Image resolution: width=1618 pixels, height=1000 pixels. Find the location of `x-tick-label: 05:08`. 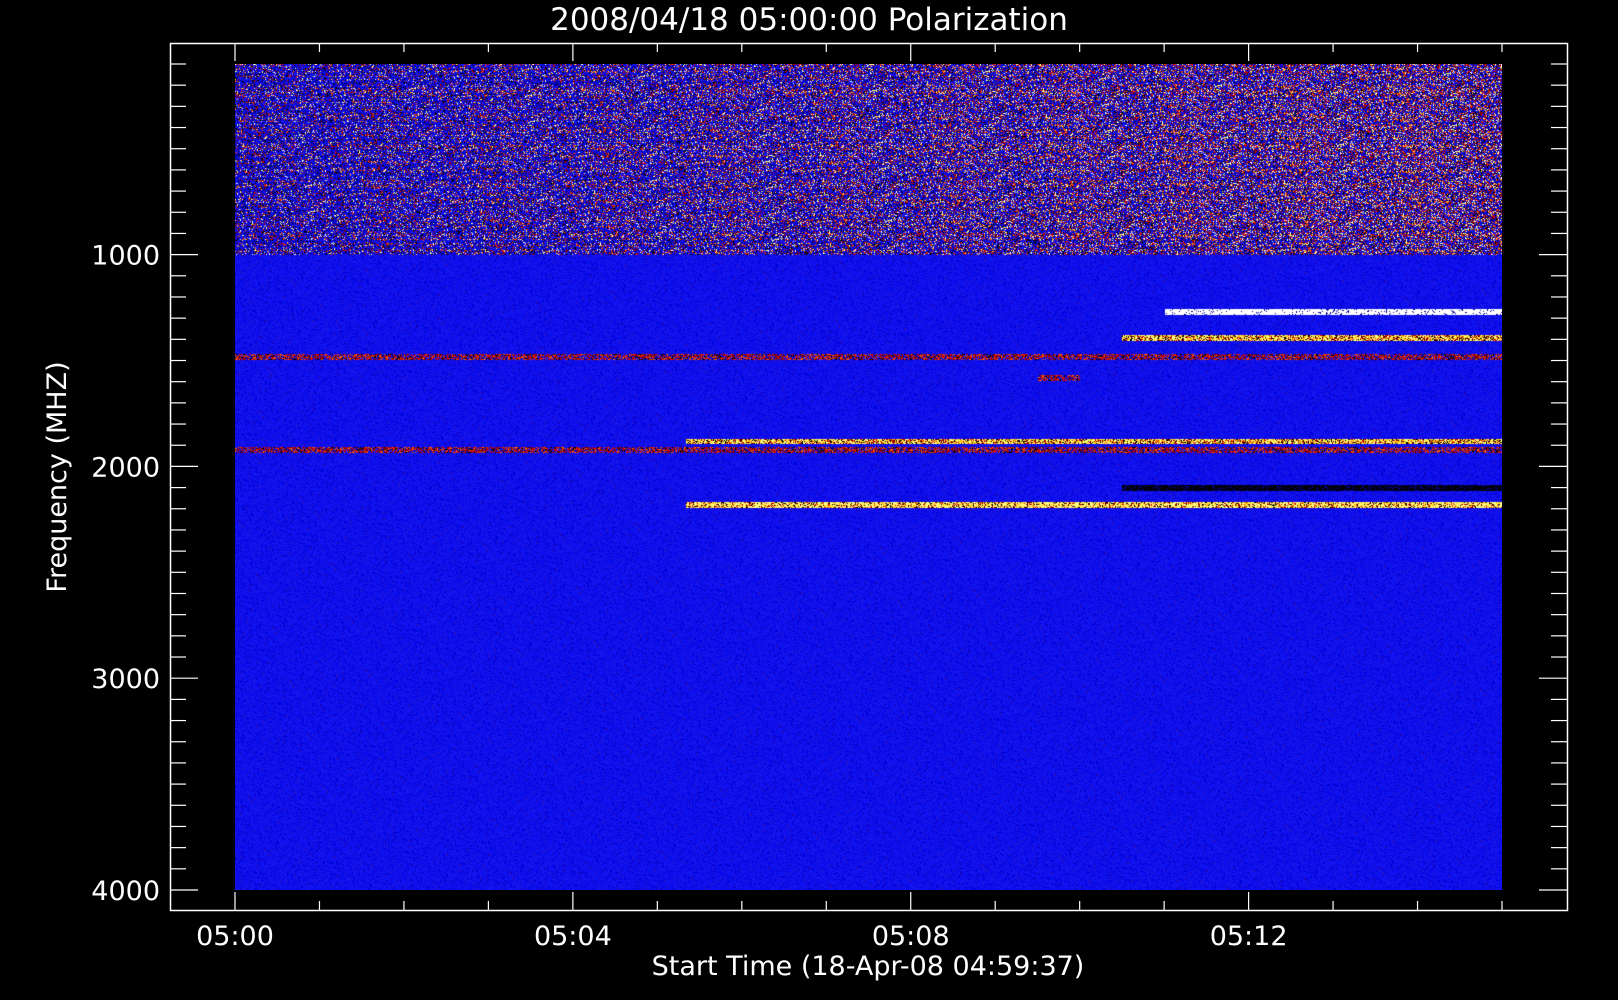

x-tick-label: 05:08 is located at coordinates (911, 936).